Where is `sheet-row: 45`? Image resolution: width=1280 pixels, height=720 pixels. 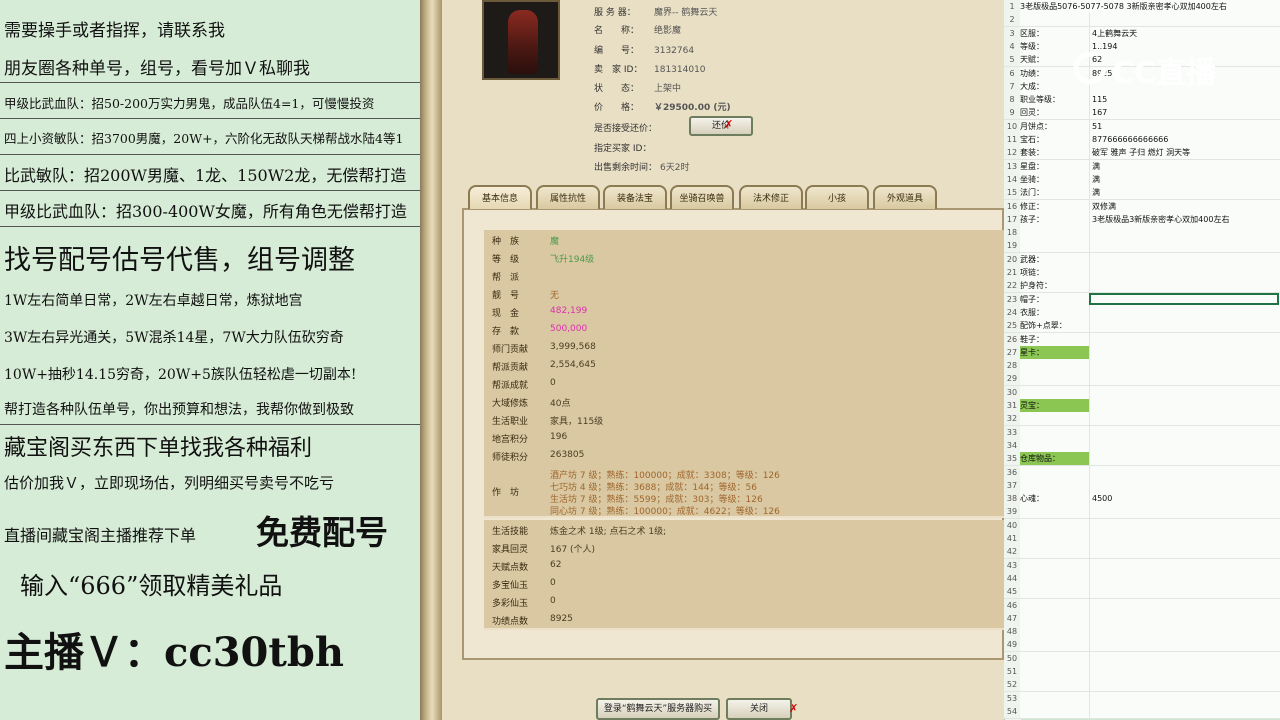
sheet-row: 45 is located at coordinates (1142, 592).